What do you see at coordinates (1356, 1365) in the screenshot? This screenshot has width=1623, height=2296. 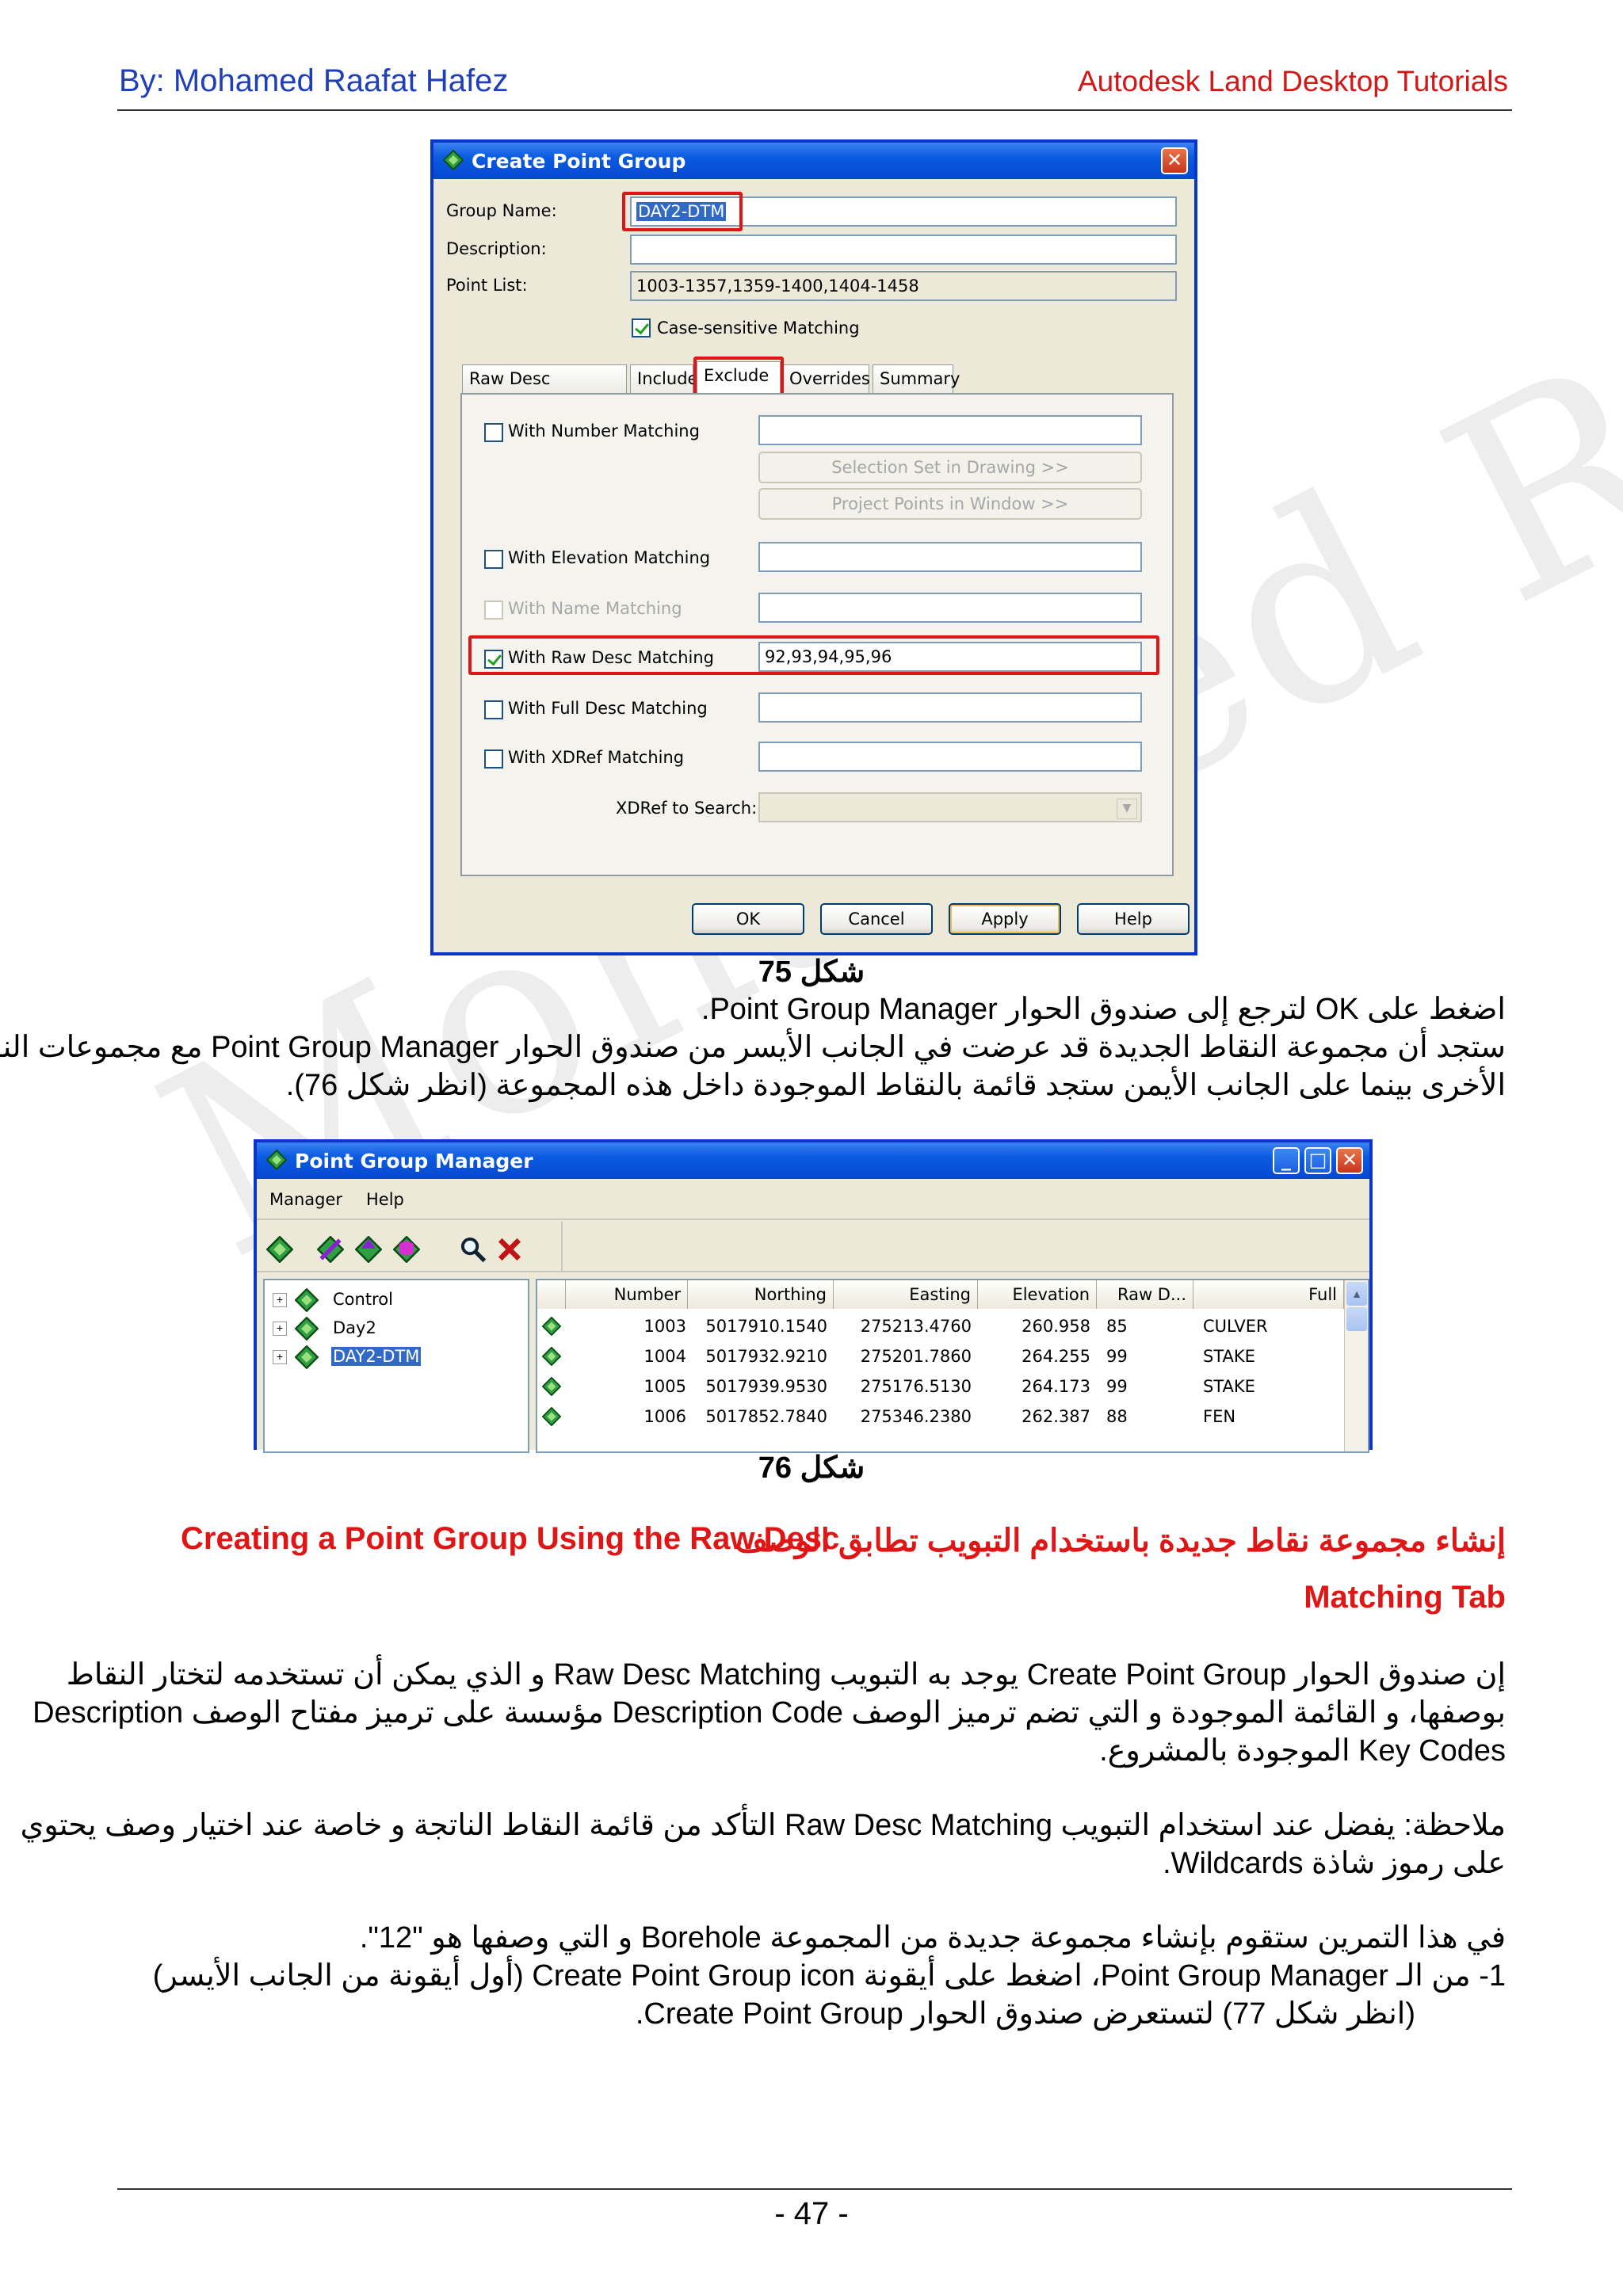 I see `grid-scrollbar: ▲` at bounding box center [1356, 1365].